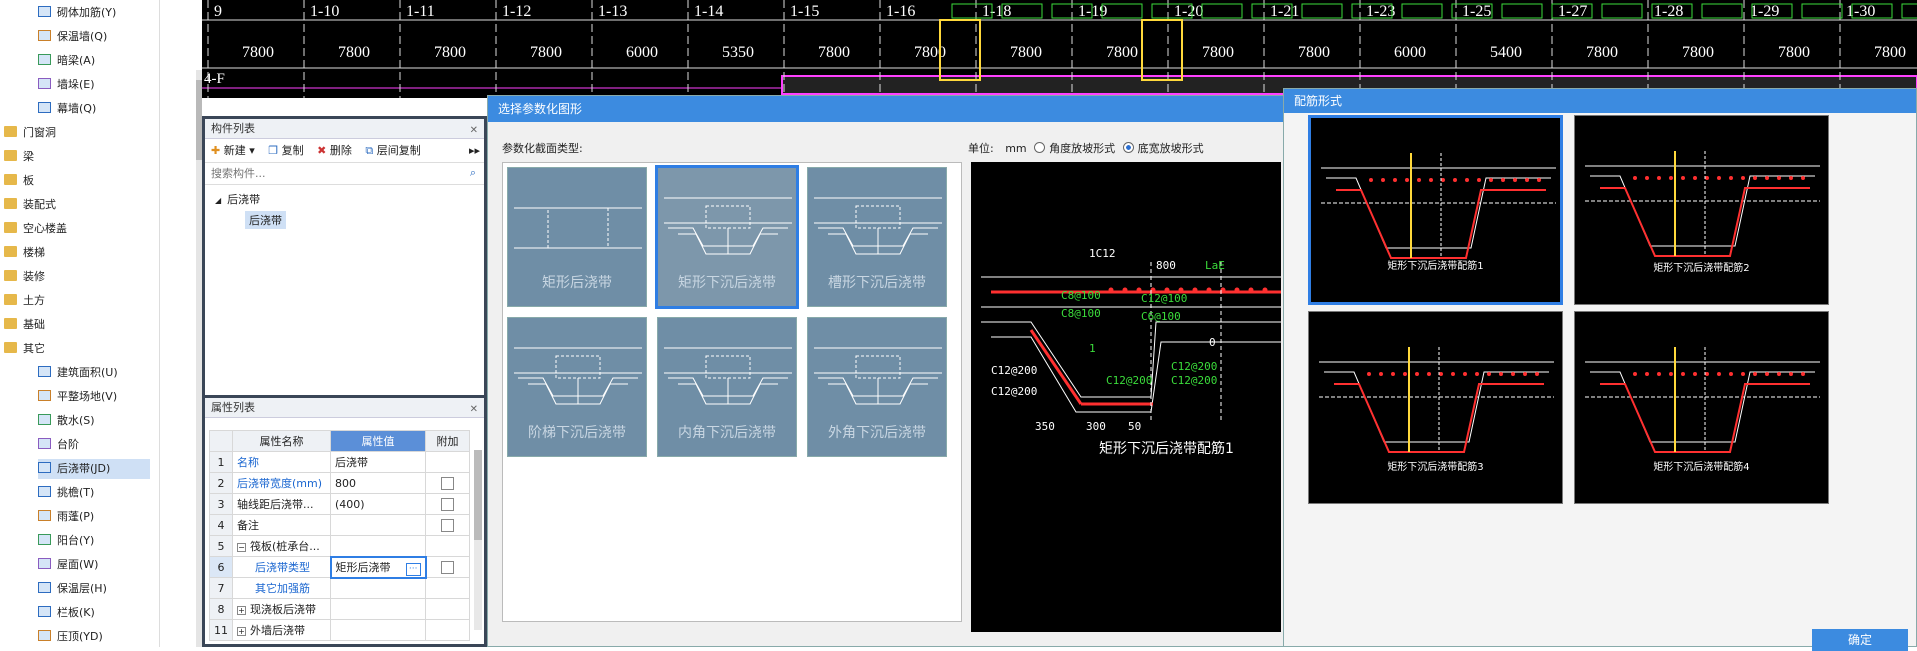 Image resolution: width=1917 pixels, height=651 pixels. What do you see at coordinates (19, 157) in the screenshot?
I see `tree-item: 梁` at bounding box center [19, 157].